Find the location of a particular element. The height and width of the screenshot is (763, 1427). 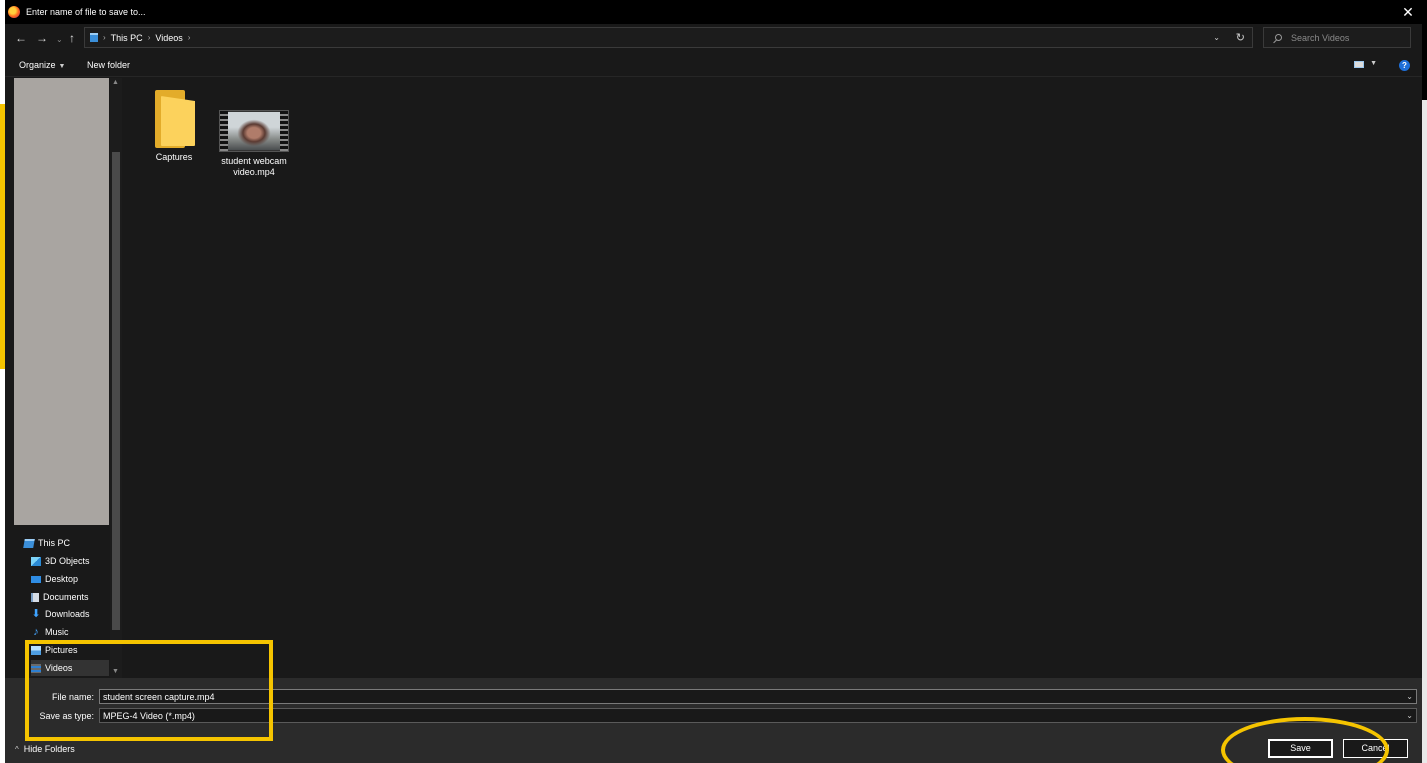

video-thumbnail-icon is located at coordinates (254, 131).